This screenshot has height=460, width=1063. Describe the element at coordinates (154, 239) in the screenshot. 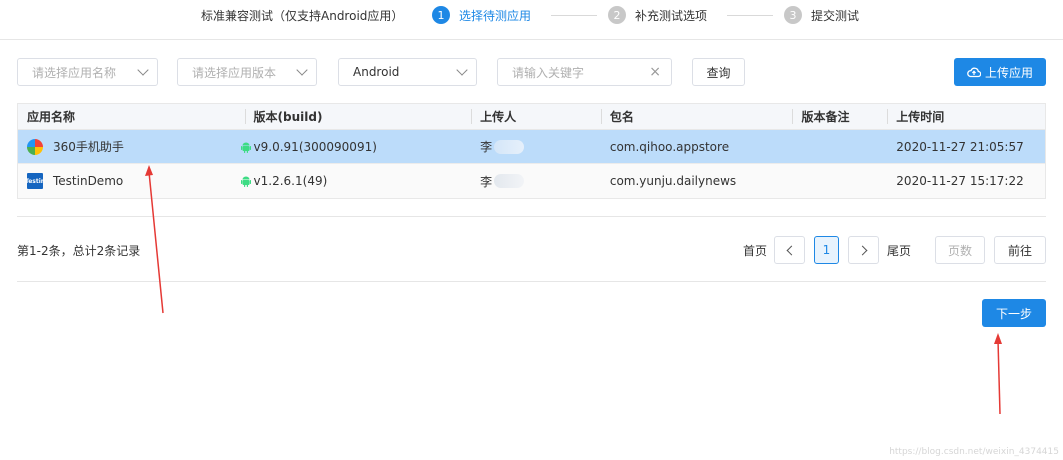

I see `annotation-arrow-to-row` at that location.